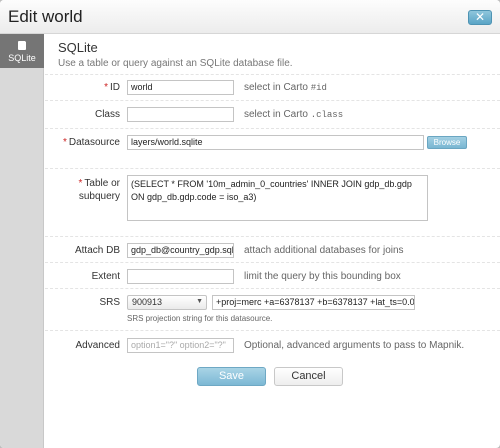 This screenshot has width=500, height=448. Describe the element at coordinates (167, 302) in the screenshot. I see `srs-select: 900913 ▼` at that location.